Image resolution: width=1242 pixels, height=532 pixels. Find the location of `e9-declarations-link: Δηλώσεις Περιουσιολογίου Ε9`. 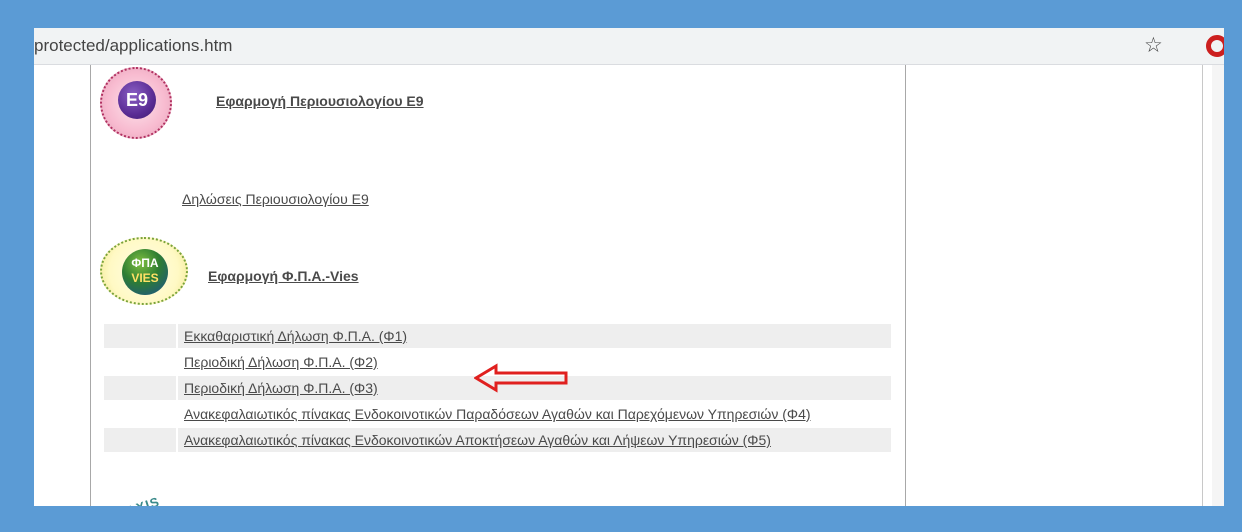

e9-declarations-link: Δηλώσεις Περιουσιολογίου Ε9 is located at coordinates (275, 199).